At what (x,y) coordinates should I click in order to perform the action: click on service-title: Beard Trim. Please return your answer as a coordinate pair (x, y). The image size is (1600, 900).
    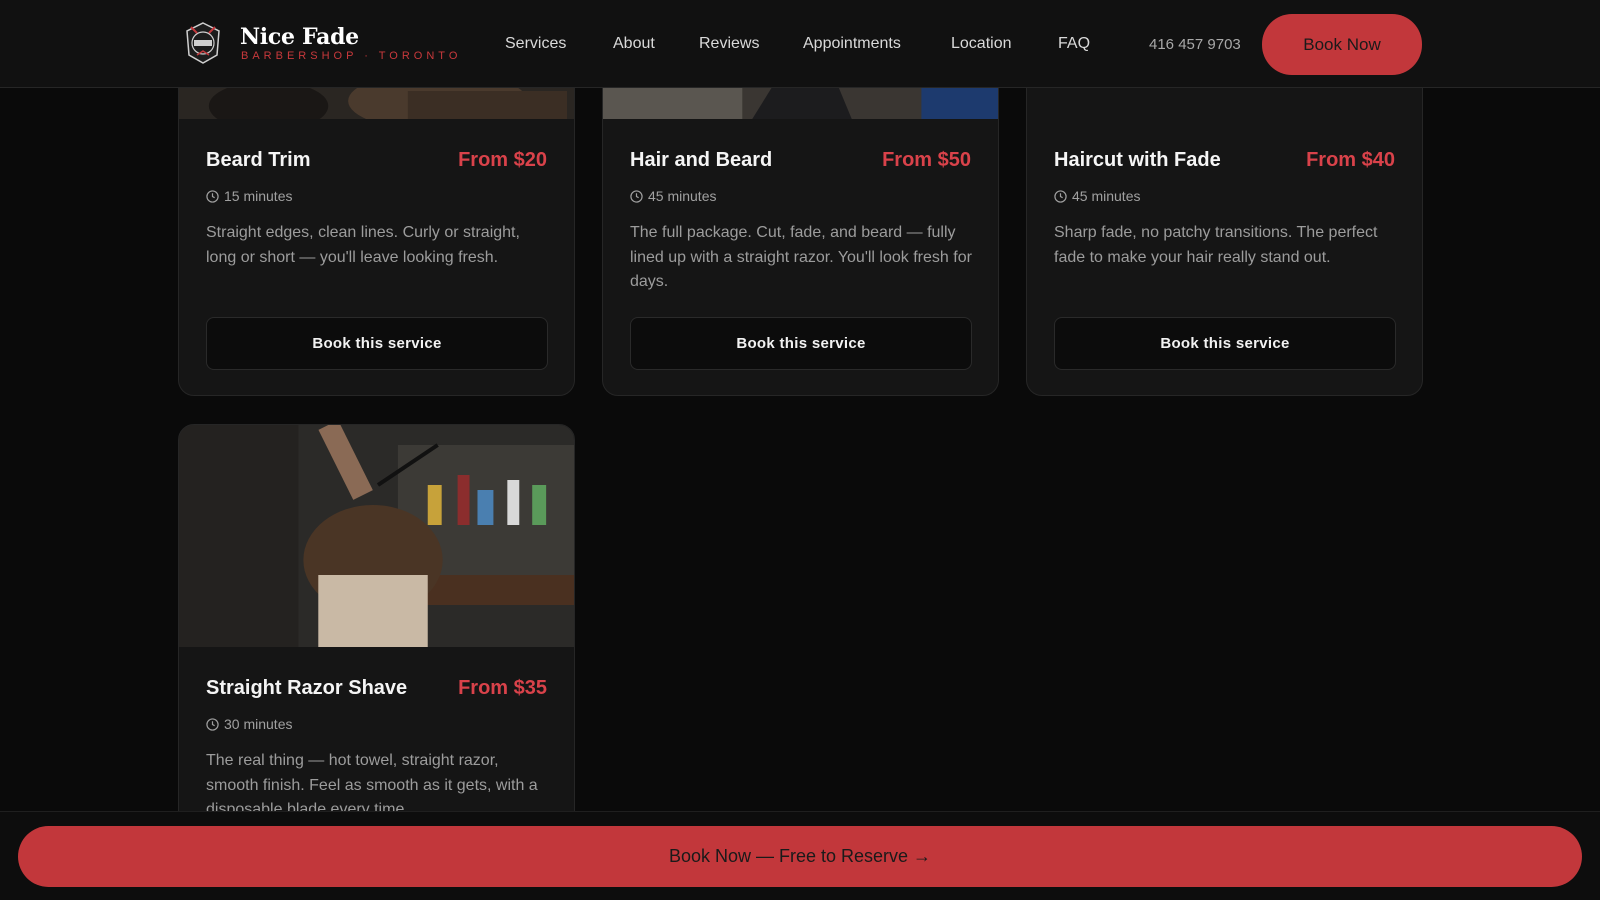
    Looking at the image, I should click on (258, 160).